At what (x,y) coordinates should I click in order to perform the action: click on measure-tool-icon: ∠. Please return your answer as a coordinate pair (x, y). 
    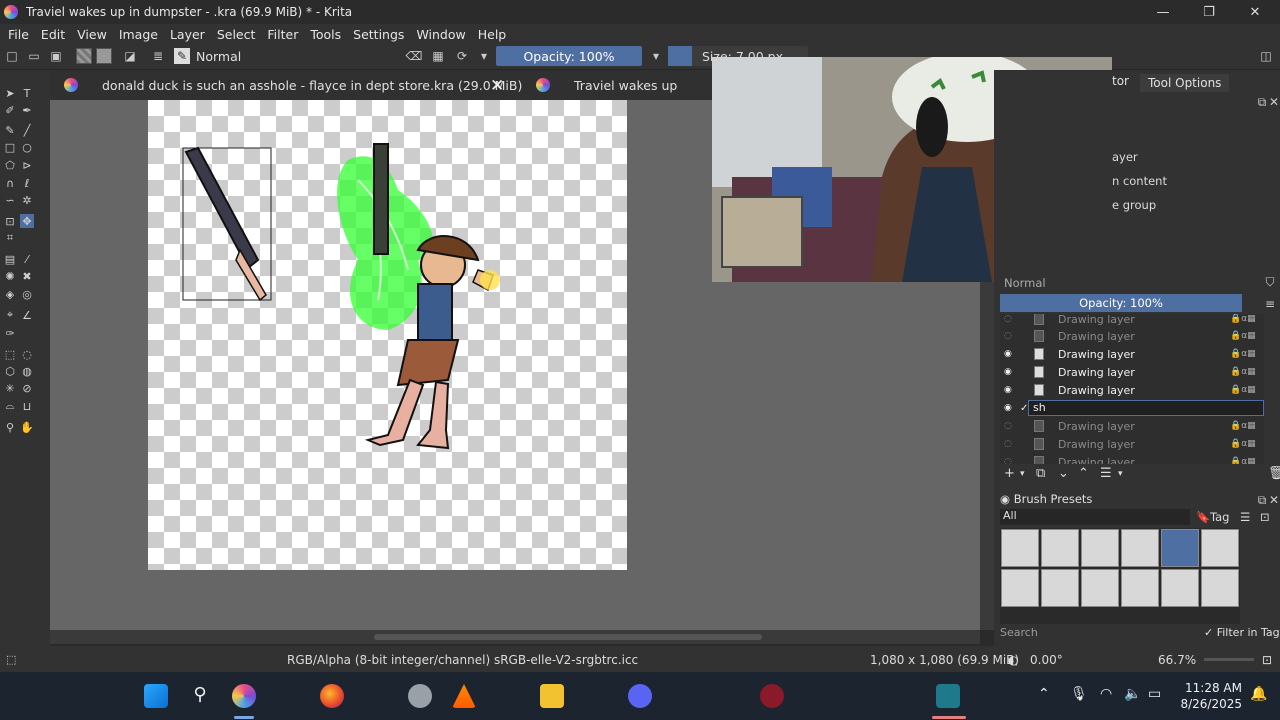
    Looking at the image, I should click on (27, 315).